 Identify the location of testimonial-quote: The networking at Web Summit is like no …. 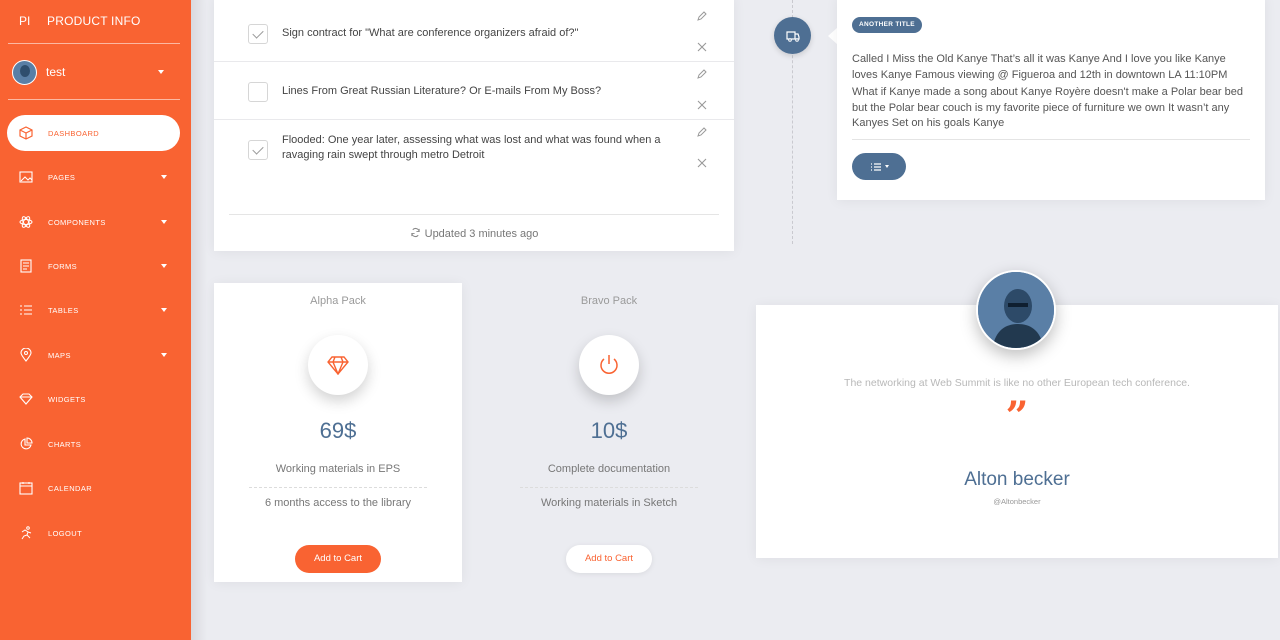
(1017, 383).